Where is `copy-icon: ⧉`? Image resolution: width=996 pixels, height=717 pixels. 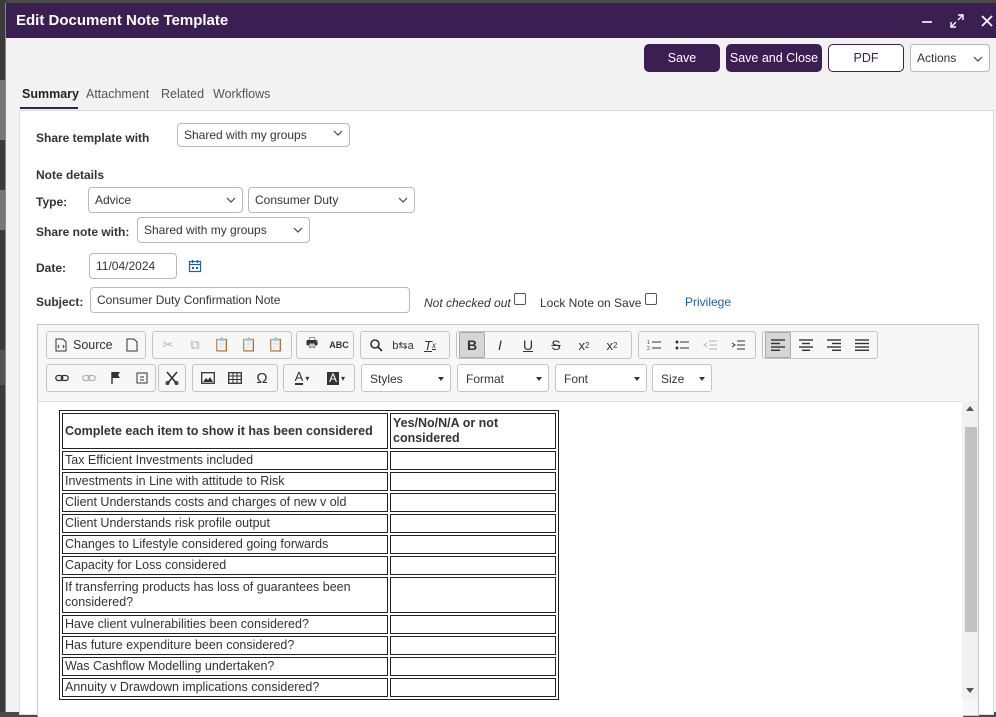
copy-icon: ⧉ is located at coordinates (195, 345).